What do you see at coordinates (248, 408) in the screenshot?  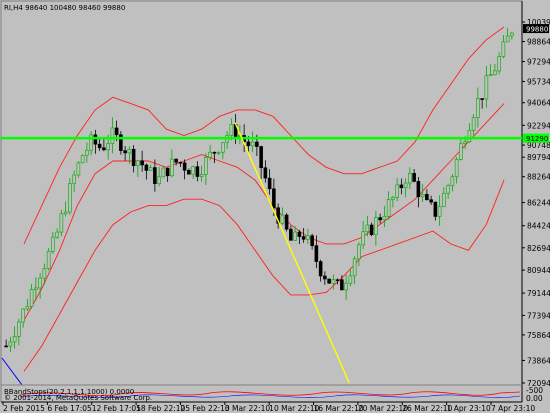 I see `x-tick-label: 3 Mar 22:10` at bounding box center [248, 408].